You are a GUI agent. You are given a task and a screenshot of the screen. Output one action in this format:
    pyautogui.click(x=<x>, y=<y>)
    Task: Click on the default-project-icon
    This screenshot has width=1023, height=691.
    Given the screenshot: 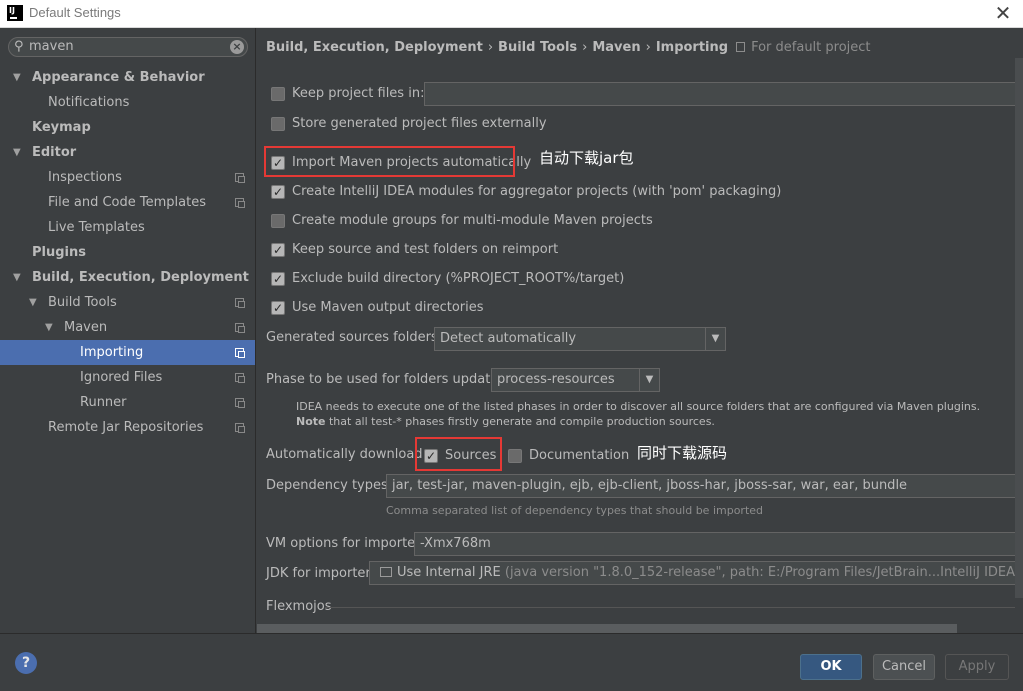 What is the action you would take?
    pyautogui.click(x=741, y=47)
    